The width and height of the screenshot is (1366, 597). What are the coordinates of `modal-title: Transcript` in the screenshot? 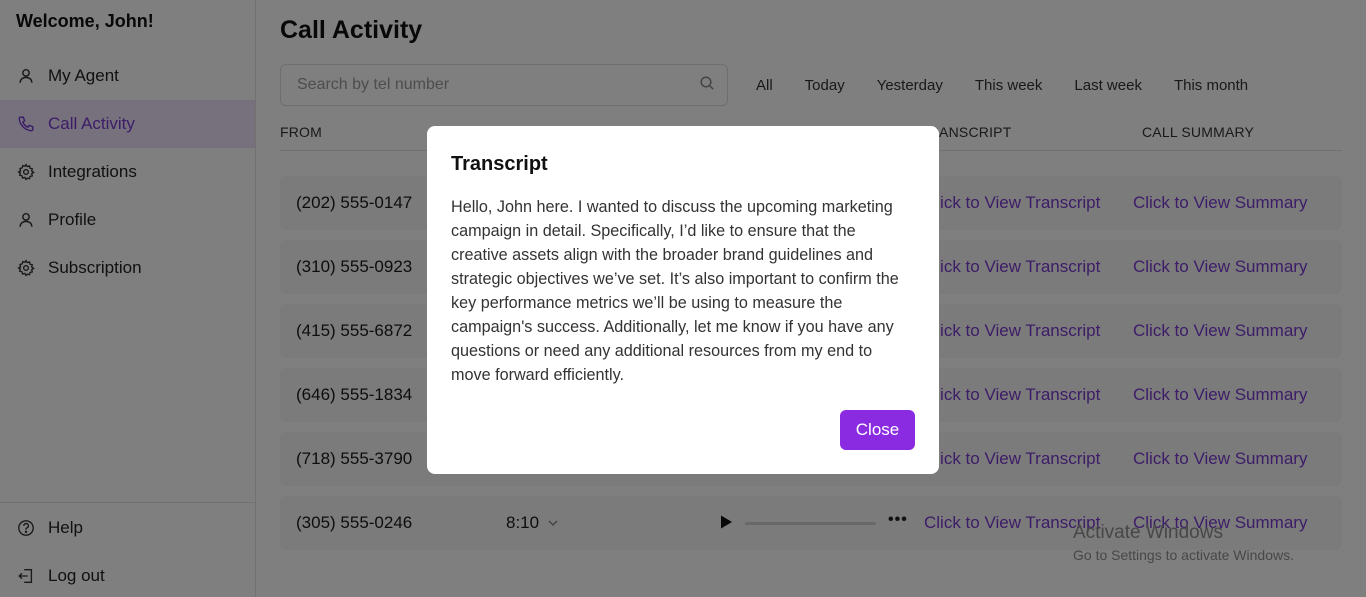 It's located at (499, 164).